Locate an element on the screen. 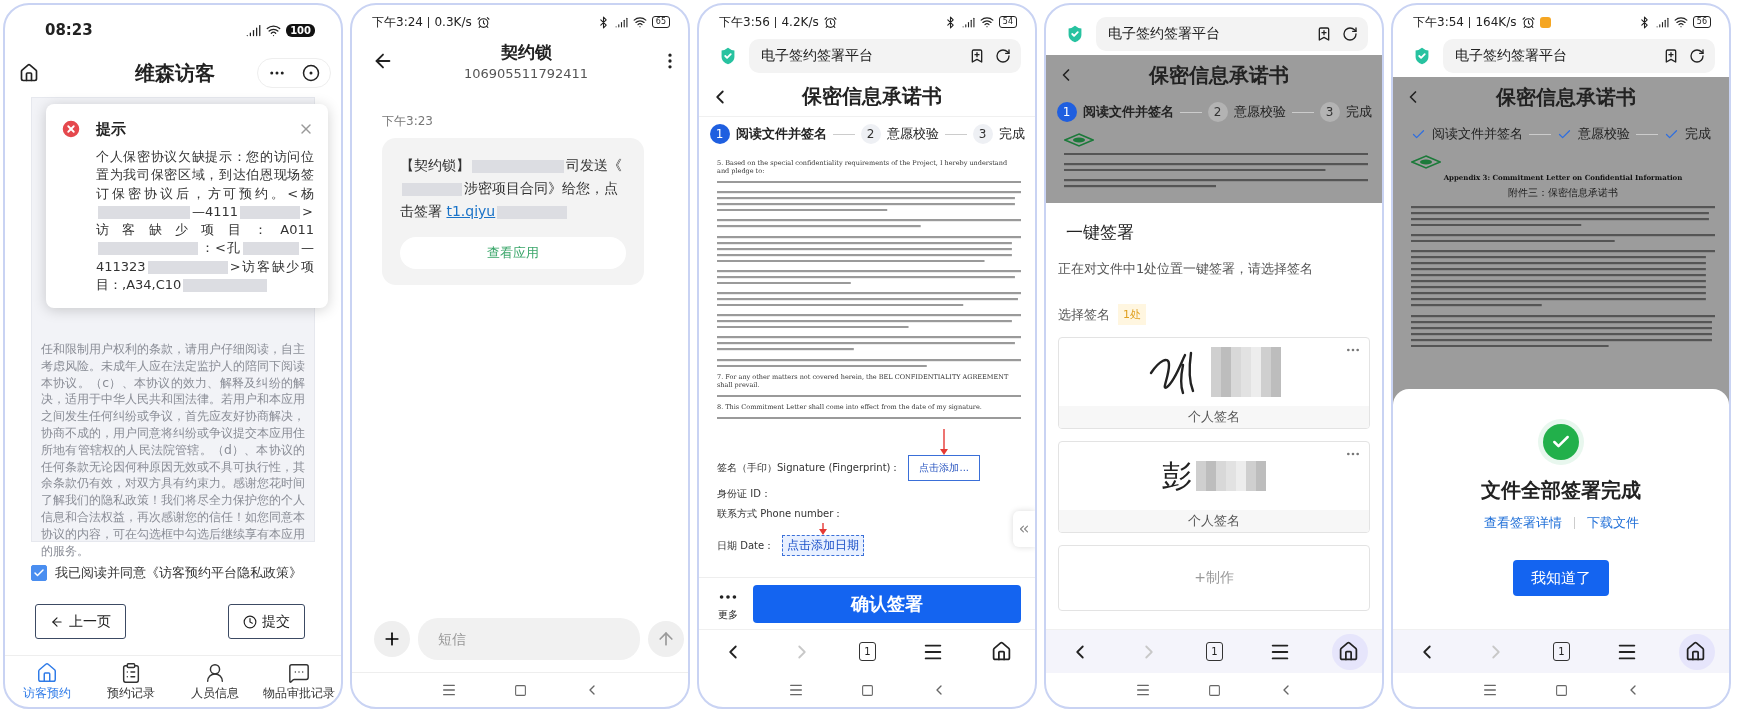  clipboard-icon is located at coordinates (131, 673).